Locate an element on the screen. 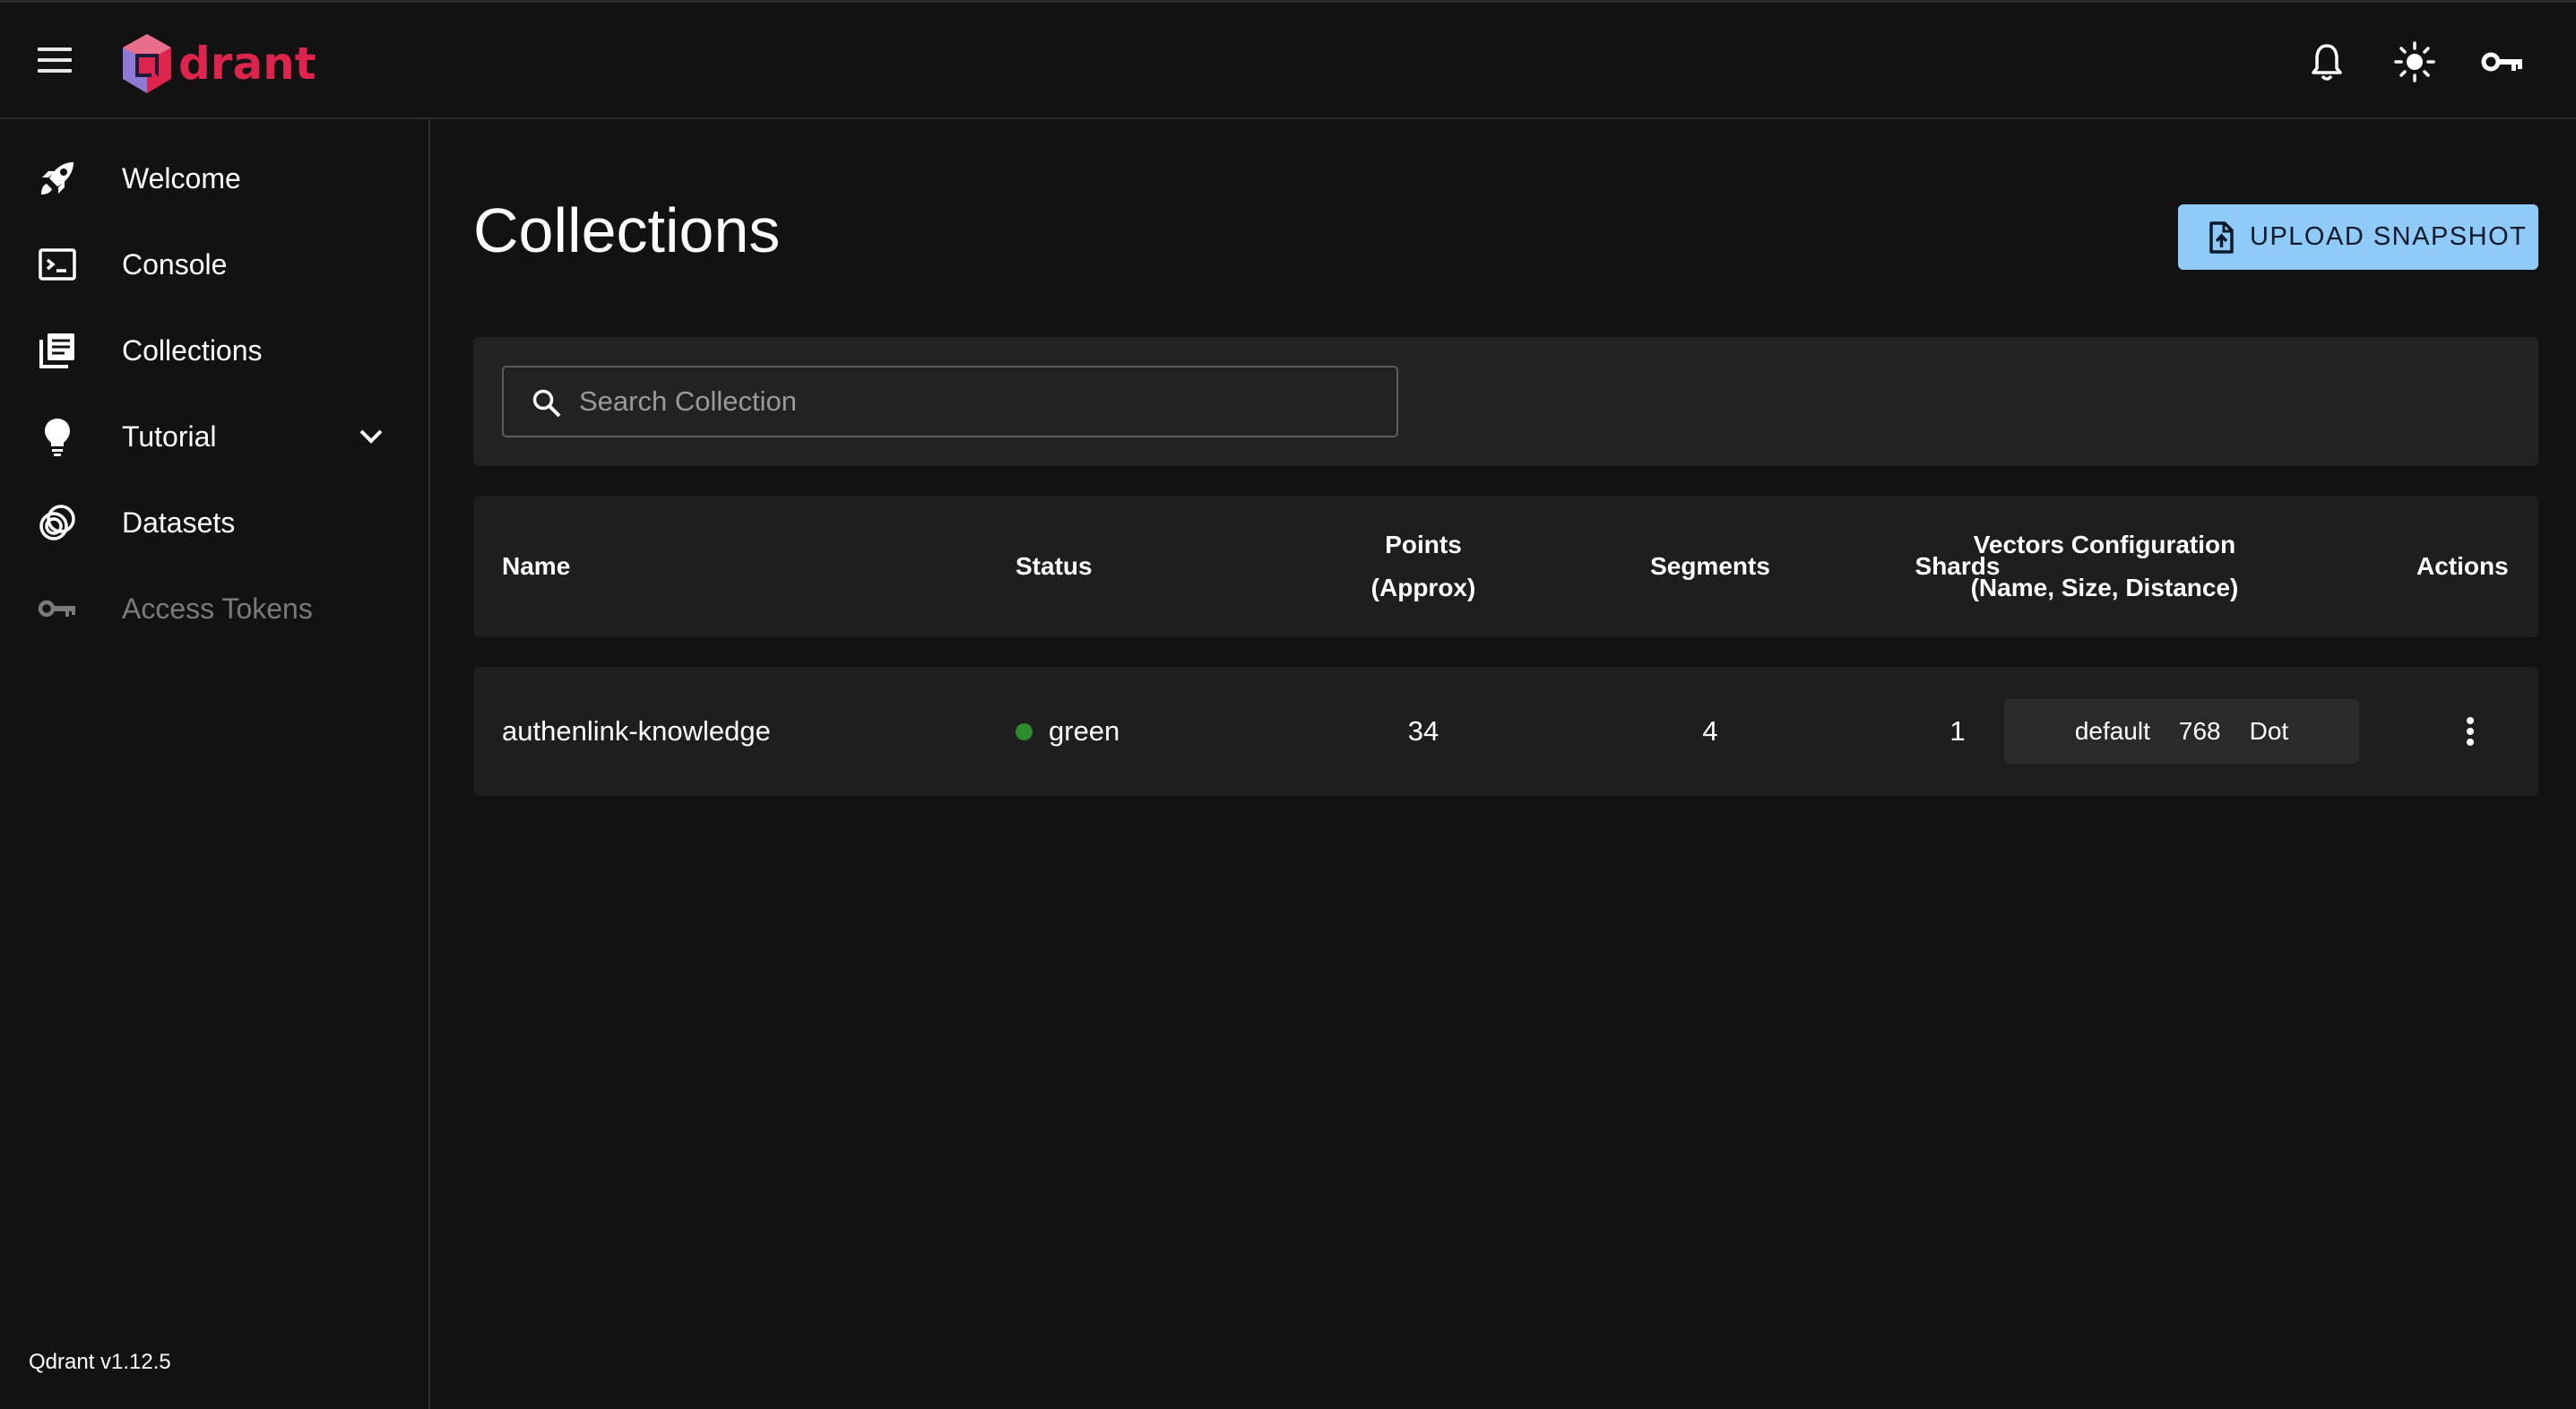 The height and width of the screenshot is (1409, 2576). top-app-bar: drant is located at coordinates (1288, 59).